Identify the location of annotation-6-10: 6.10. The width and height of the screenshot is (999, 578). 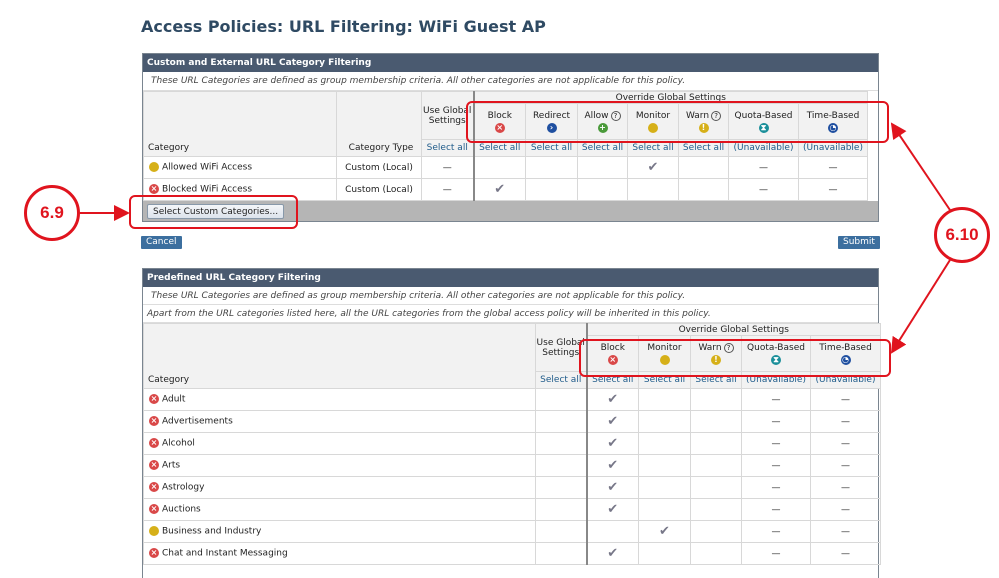
(962, 235).